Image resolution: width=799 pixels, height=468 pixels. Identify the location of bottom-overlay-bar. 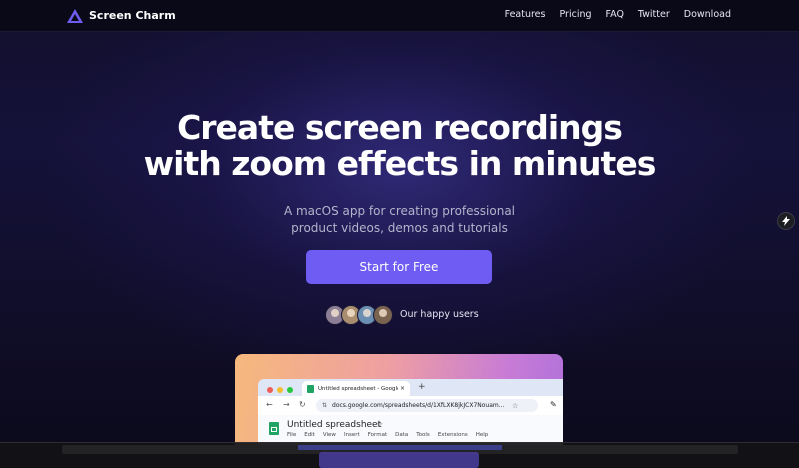
(399, 455).